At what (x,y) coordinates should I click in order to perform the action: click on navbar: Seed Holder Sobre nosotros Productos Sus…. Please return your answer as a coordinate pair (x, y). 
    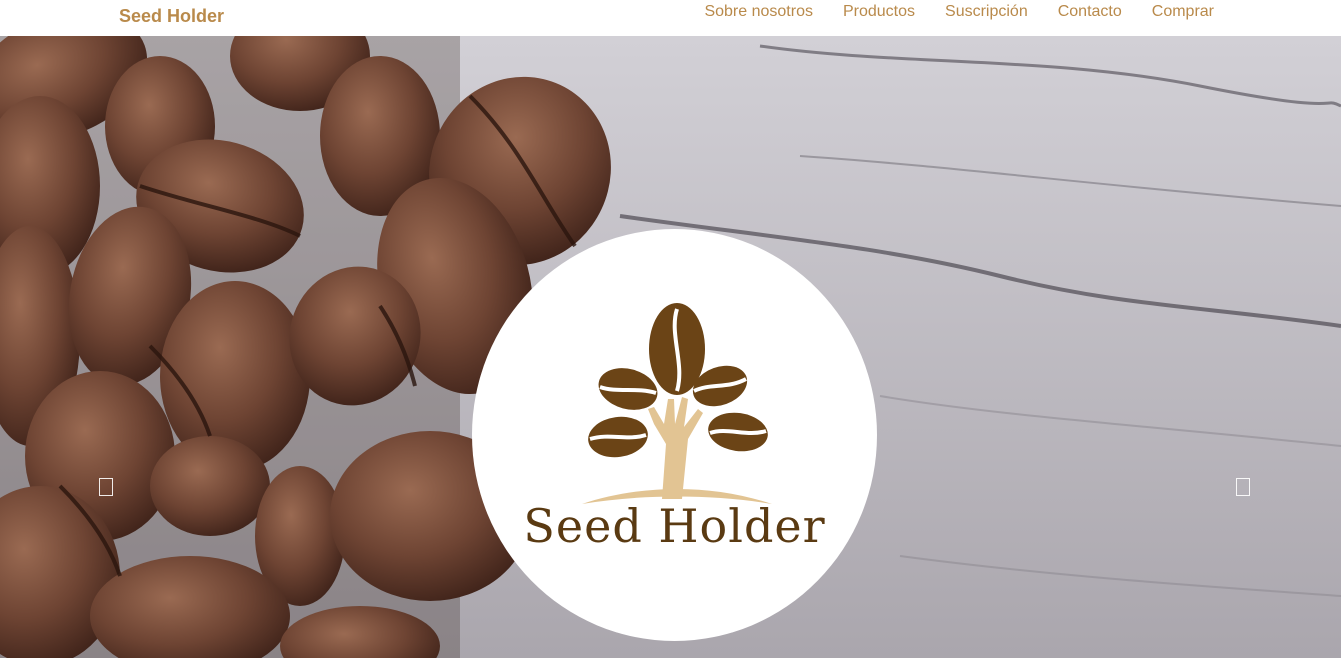
    Looking at the image, I should click on (670, 18).